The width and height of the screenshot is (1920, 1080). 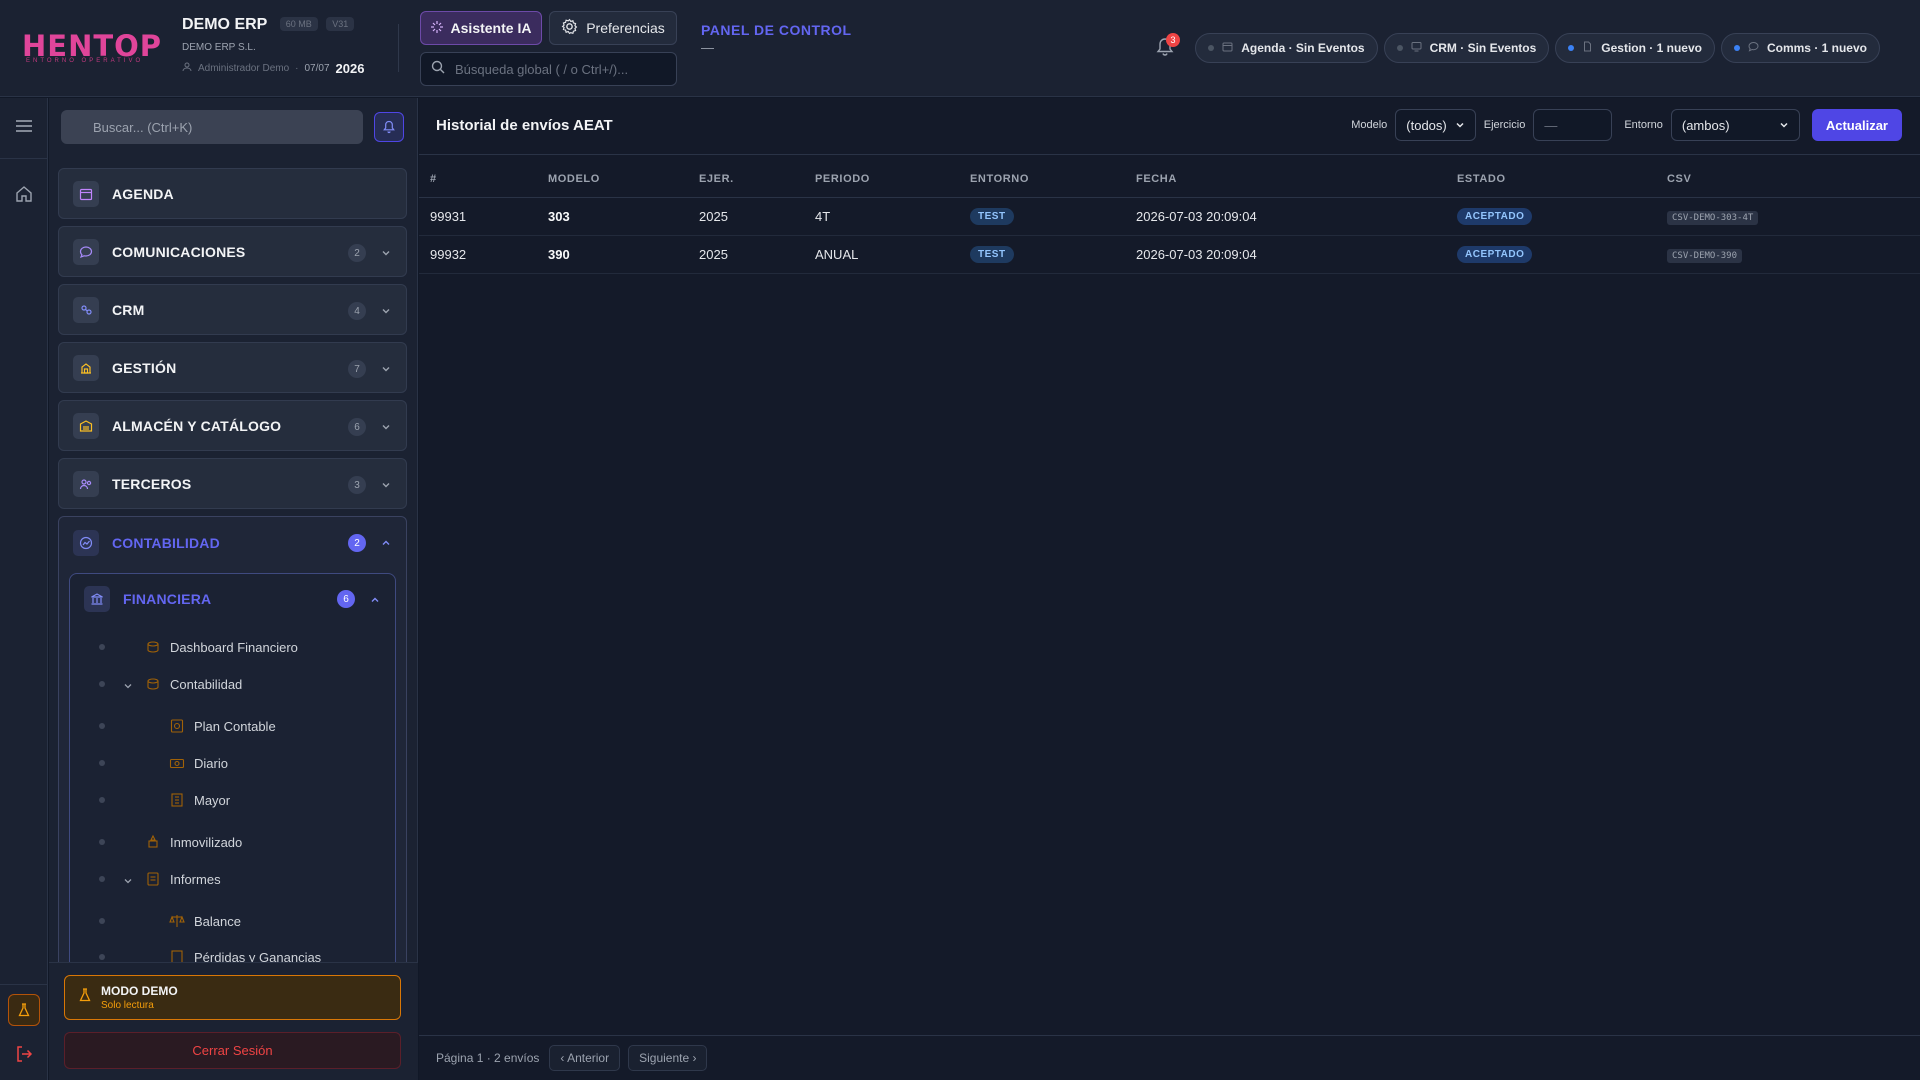 I want to click on home-icon, so click(x=24, y=194).